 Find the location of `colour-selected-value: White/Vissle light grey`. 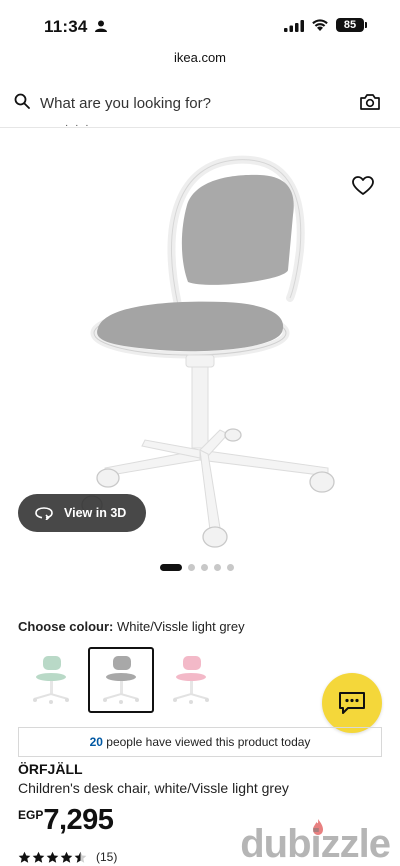

colour-selected-value: White/Vissle light grey is located at coordinates (180, 626).